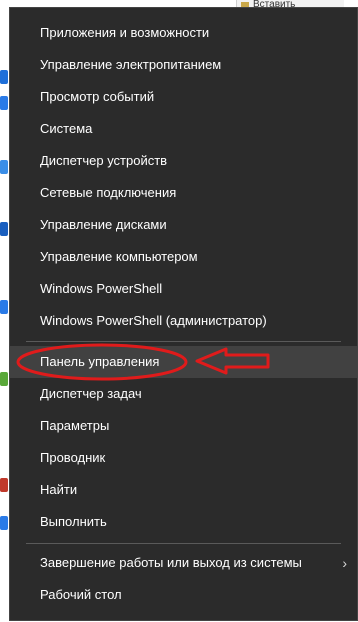 Image resolution: width=358 pixels, height=622 pixels. I want to click on menu-item-settings: Параметры, so click(183, 426).